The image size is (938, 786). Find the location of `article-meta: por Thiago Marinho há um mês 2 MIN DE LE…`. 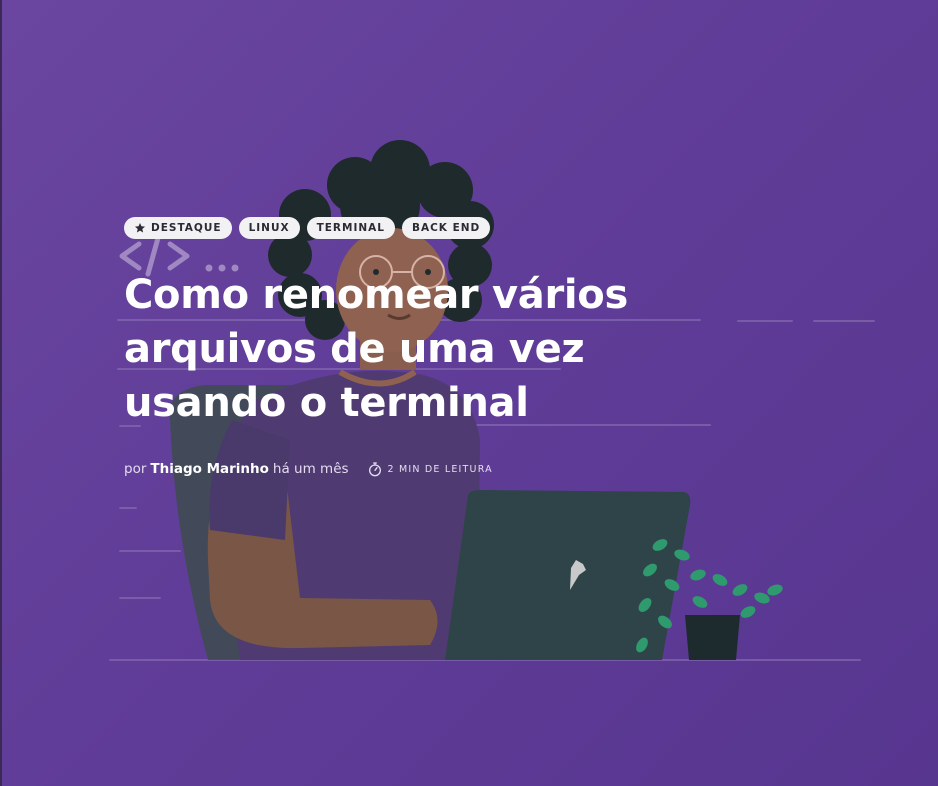

article-meta: por Thiago Marinho há um mês 2 MIN DE LE… is located at coordinates (308, 469).